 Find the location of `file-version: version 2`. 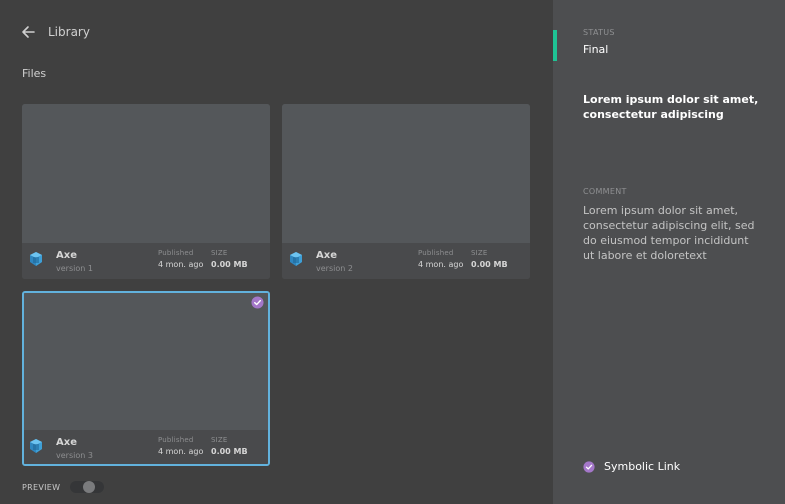

file-version: version 2 is located at coordinates (334, 268).